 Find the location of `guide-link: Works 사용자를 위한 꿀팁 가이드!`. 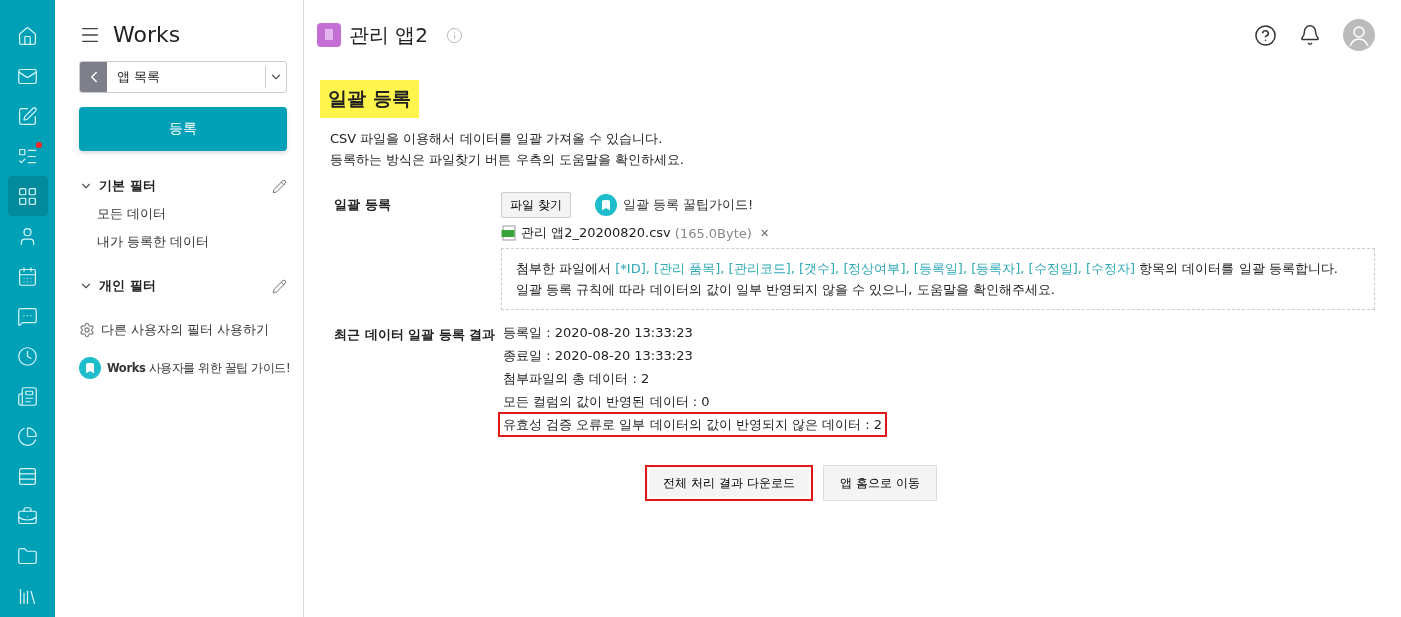

guide-link: Works 사용자를 위한 꿀팁 가이드! is located at coordinates (183, 368).